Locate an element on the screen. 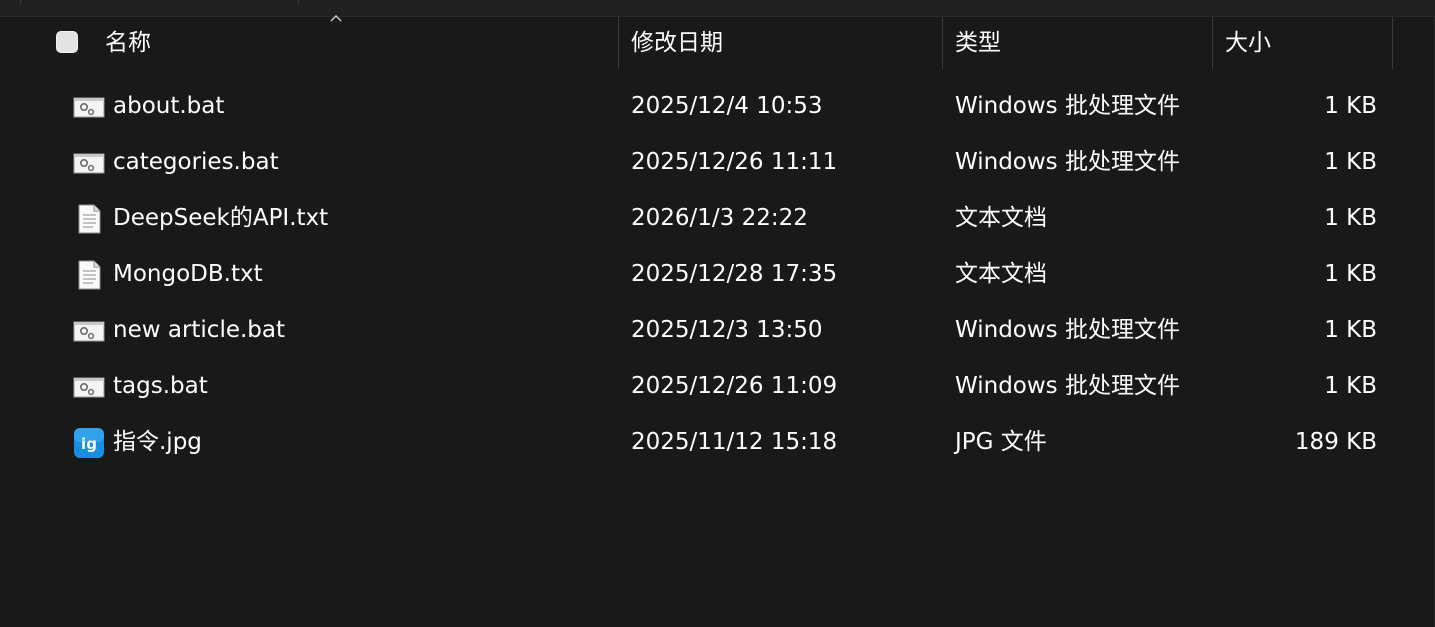  column-header-type: 类型 is located at coordinates (978, 43).